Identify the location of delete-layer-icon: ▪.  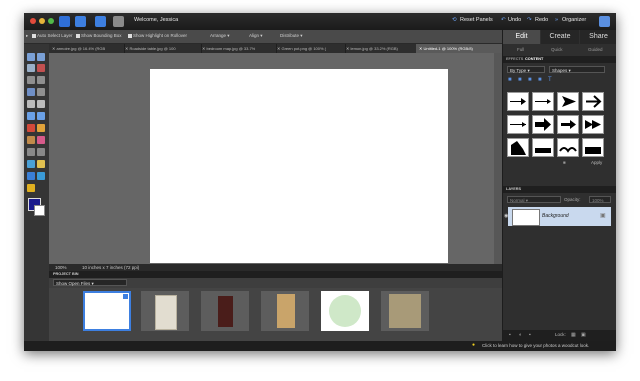
(530, 335).